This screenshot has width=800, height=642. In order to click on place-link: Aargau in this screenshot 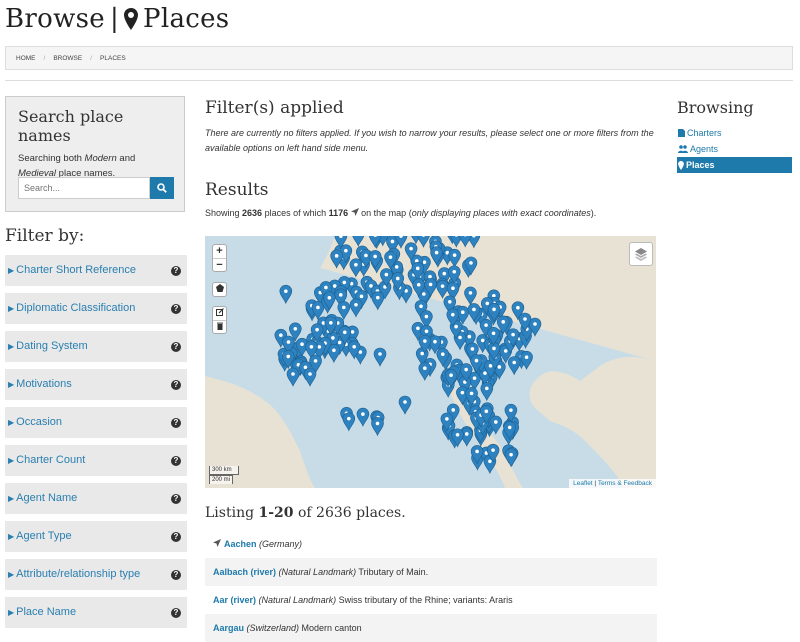, I will do `click(228, 628)`.